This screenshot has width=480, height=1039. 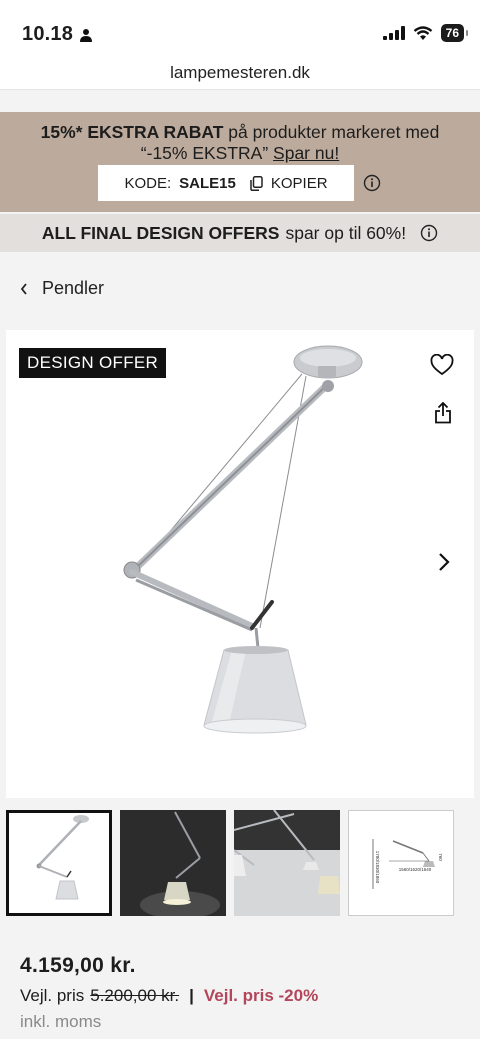 What do you see at coordinates (132, 132) in the screenshot?
I see `promo-headline: 15%* EKSTRA RABAT` at bounding box center [132, 132].